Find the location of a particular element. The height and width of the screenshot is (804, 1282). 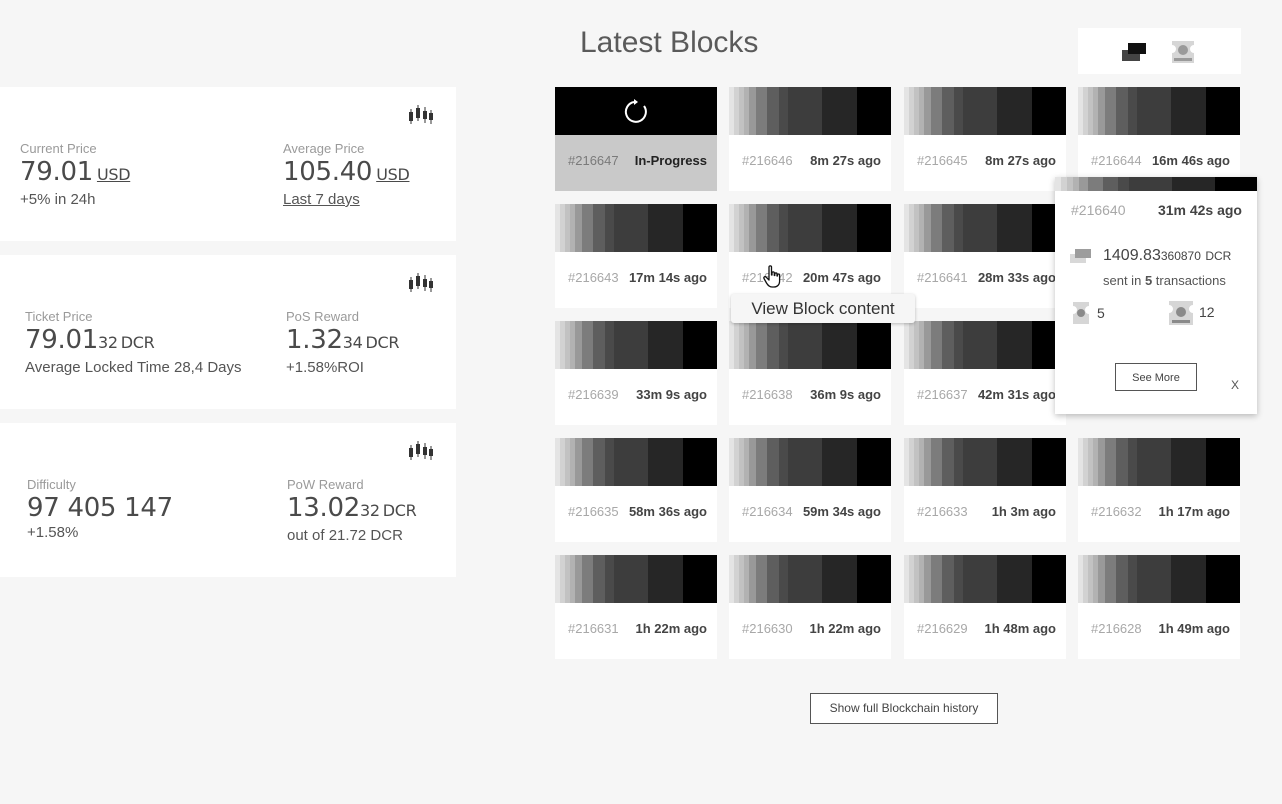

block-card-in-progress: #216647 In-Progress is located at coordinates (636, 139).